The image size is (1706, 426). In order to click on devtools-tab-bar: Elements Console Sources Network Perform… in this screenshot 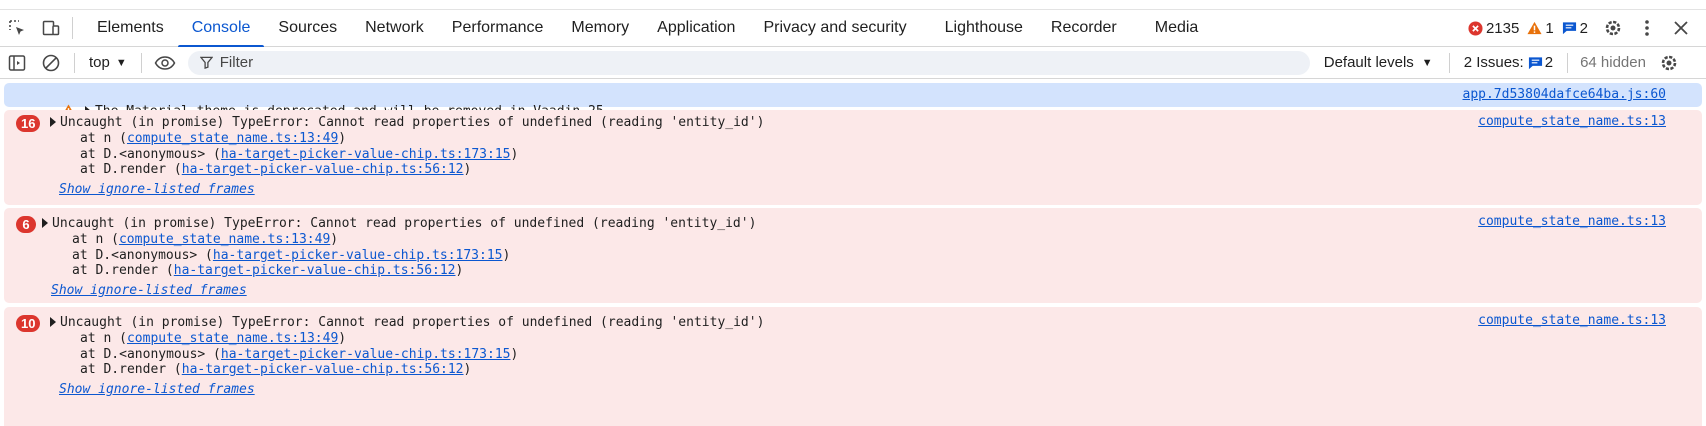, I will do `click(853, 29)`.